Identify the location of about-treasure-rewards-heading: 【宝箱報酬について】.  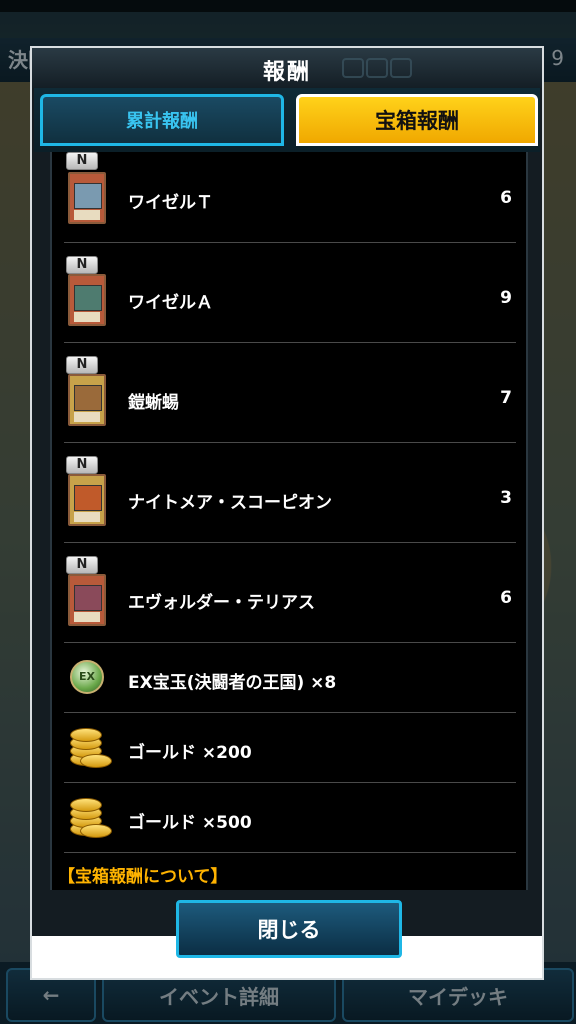
(143, 877).